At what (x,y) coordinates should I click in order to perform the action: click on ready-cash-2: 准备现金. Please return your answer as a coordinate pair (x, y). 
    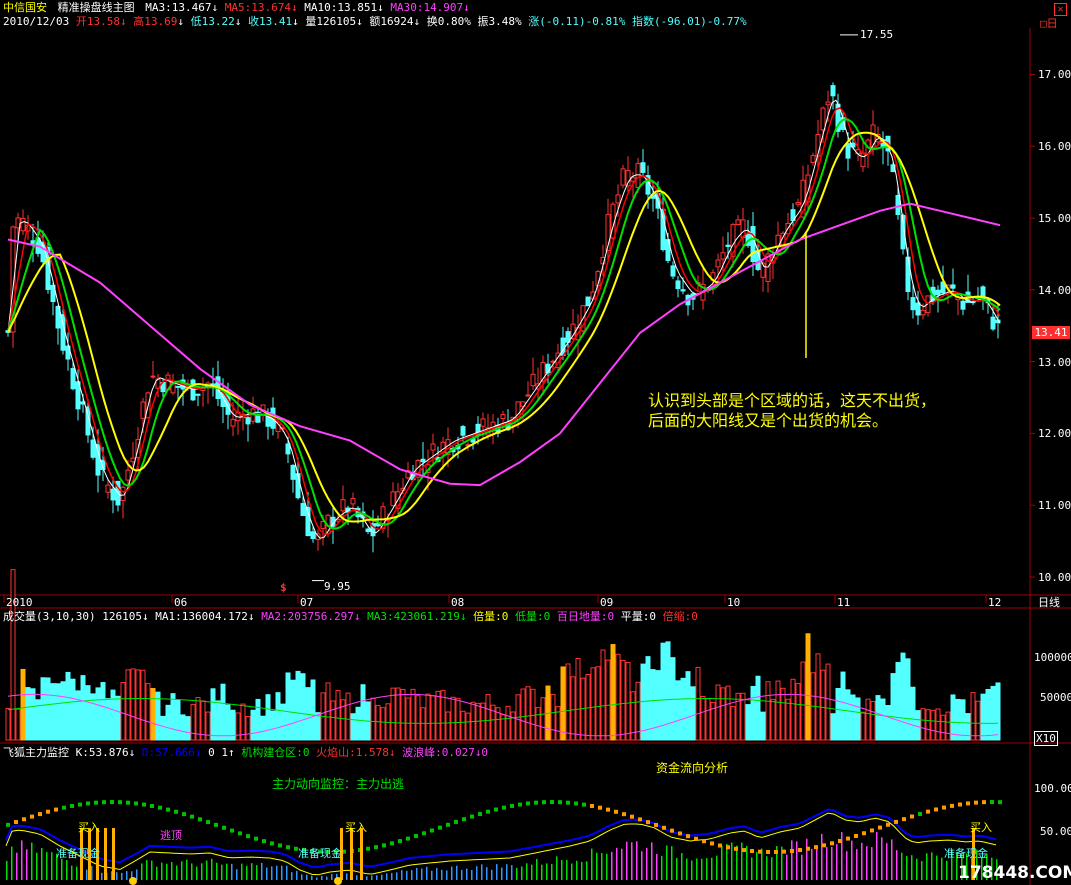
    Looking at the image, I should click on (320, 853).